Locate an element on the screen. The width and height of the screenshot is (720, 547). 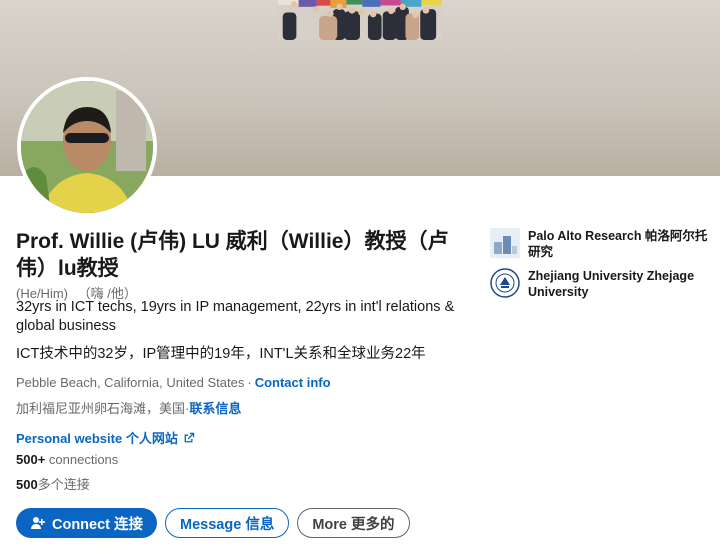
add-user-icon is located at coordinates (38, 523).